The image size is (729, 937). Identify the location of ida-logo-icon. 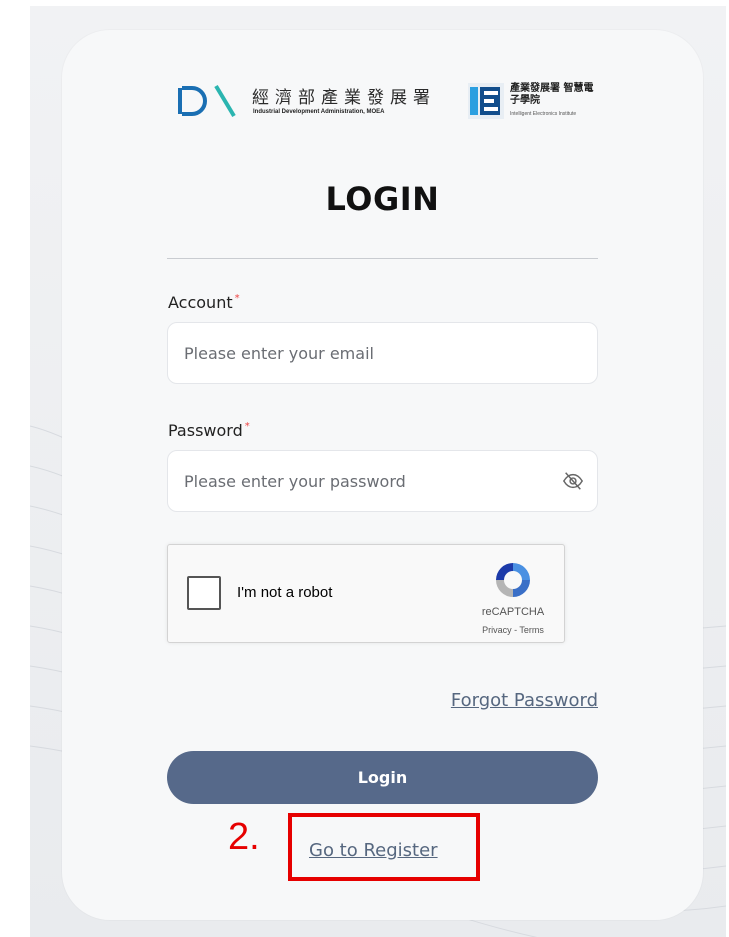
(207, 101).